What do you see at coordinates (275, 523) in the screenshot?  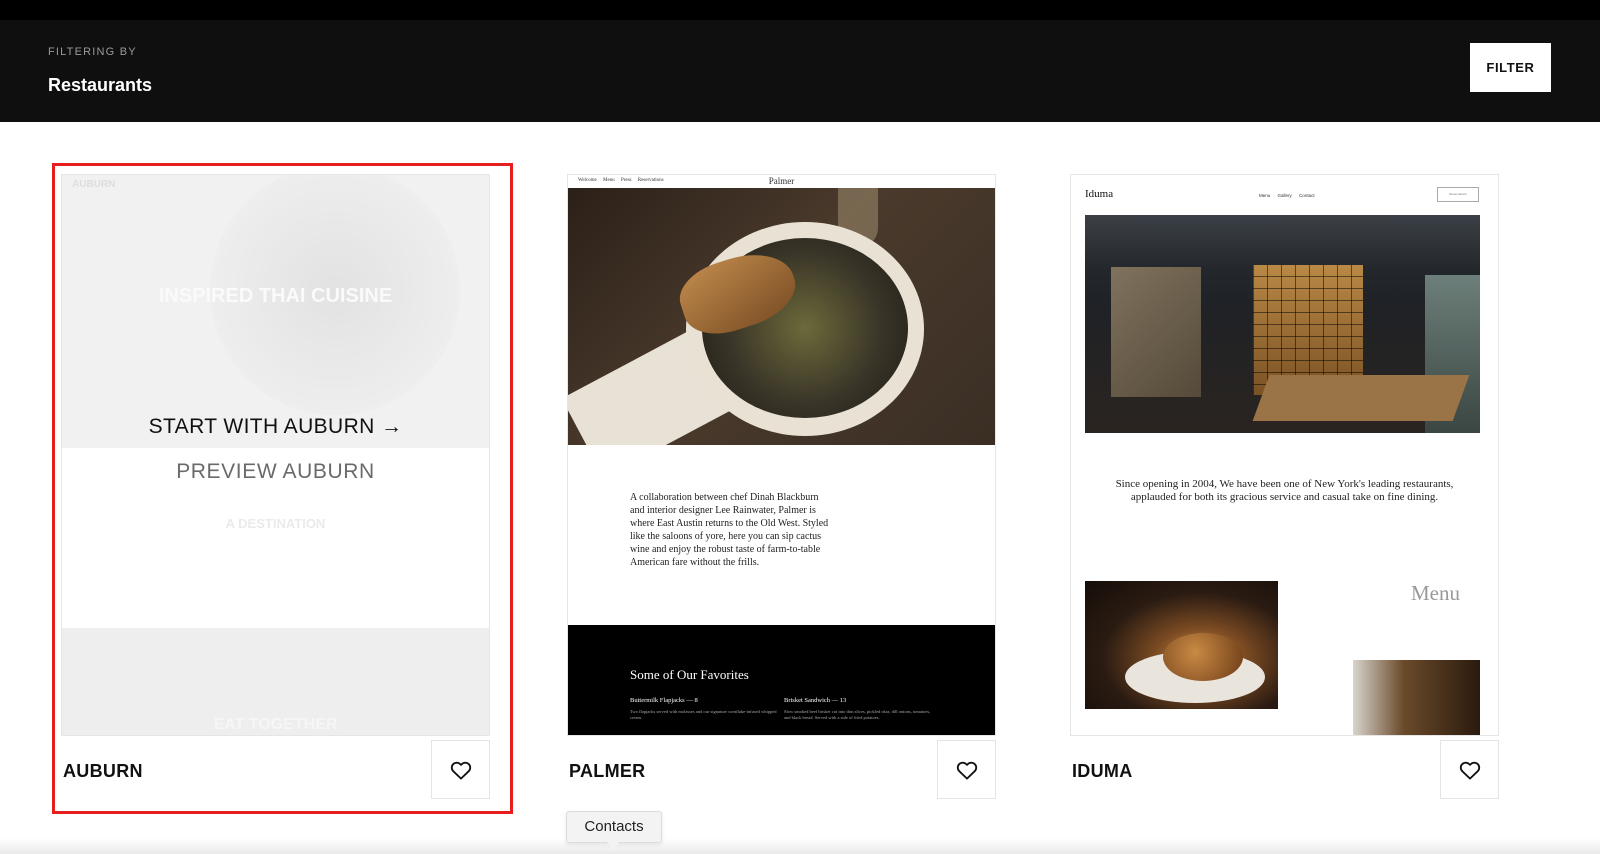 I see `auburn-subhead: A DESTINATION` at bounding box center [275, 523].